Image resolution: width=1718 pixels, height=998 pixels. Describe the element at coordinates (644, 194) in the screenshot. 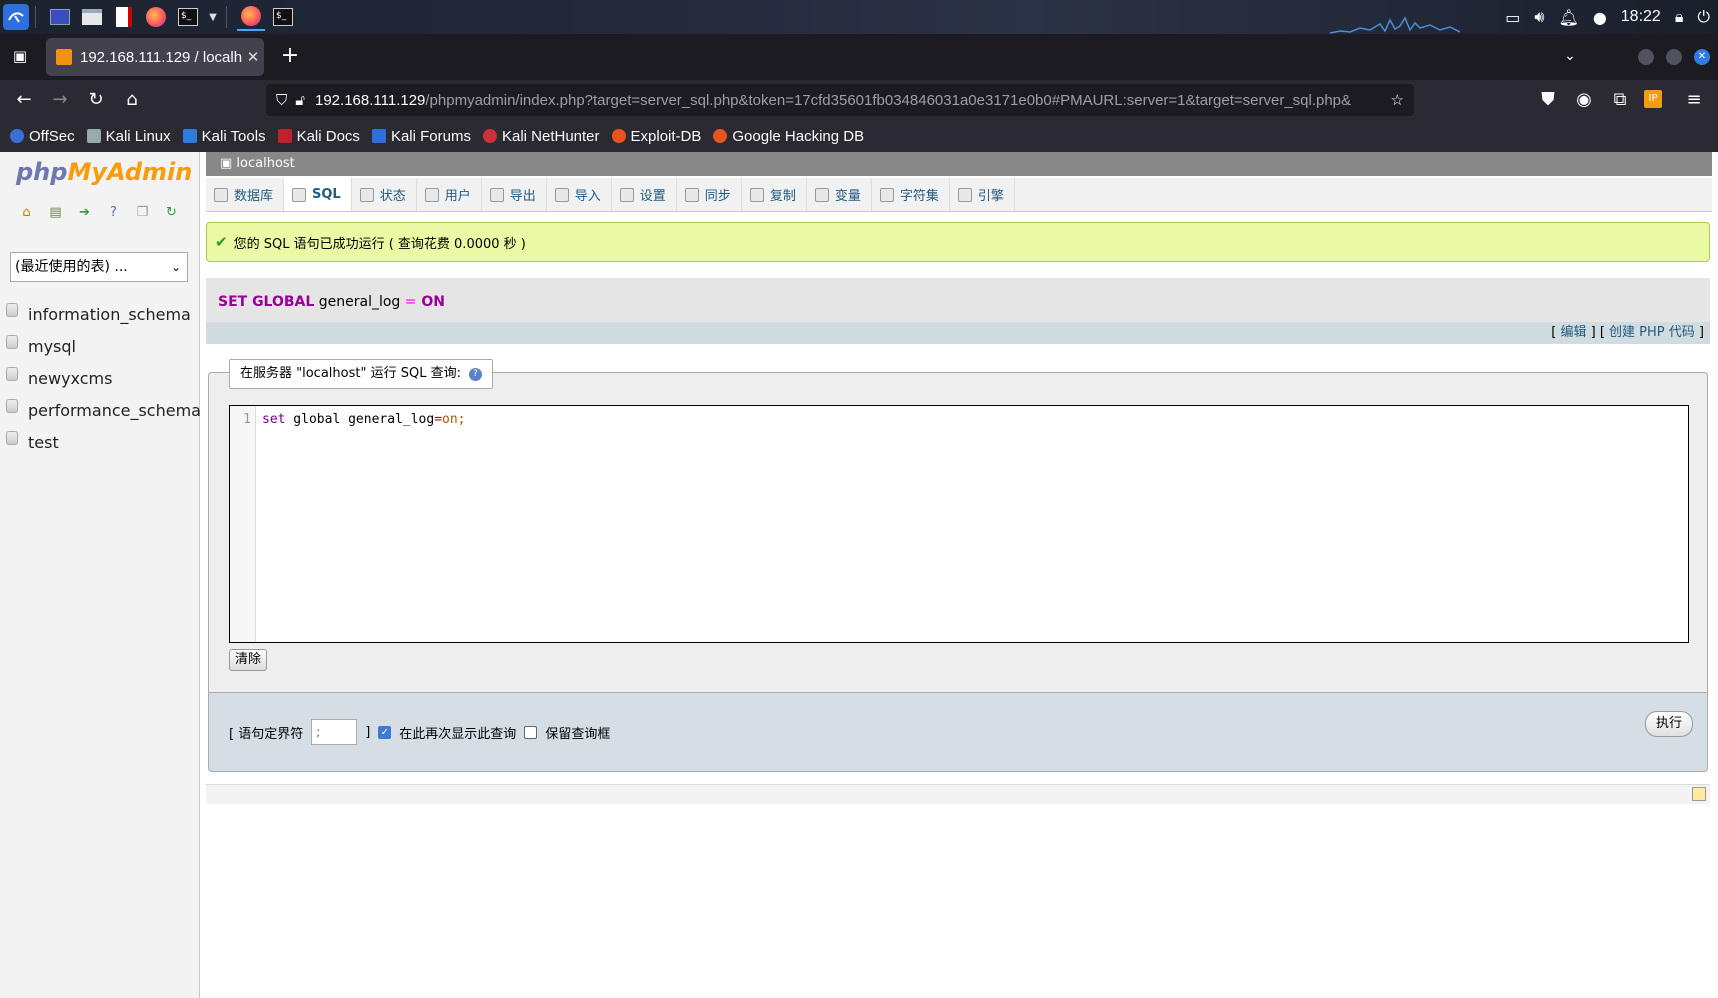

I see `tab-settings: 设置` at that location.